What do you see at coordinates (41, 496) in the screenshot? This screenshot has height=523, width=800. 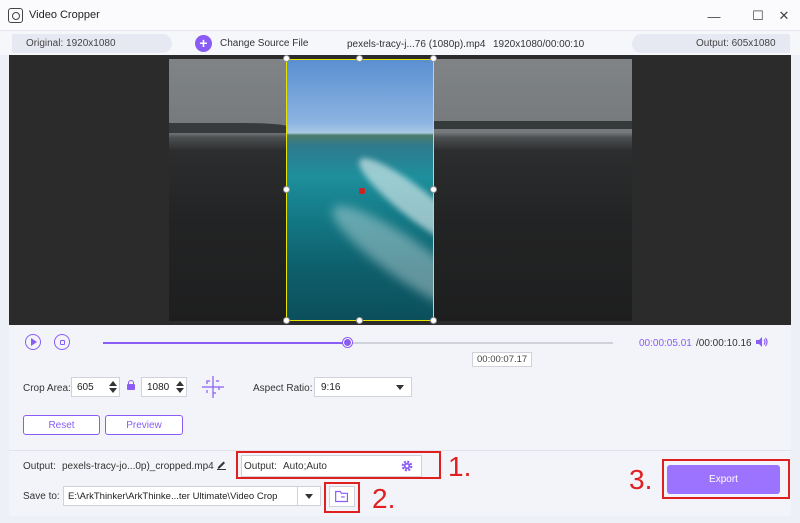 I see `save-to-label: Save to:` at bounding box center [41, 496].